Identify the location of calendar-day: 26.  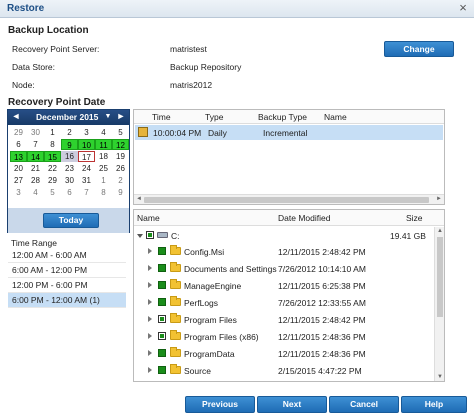
(120, 168).